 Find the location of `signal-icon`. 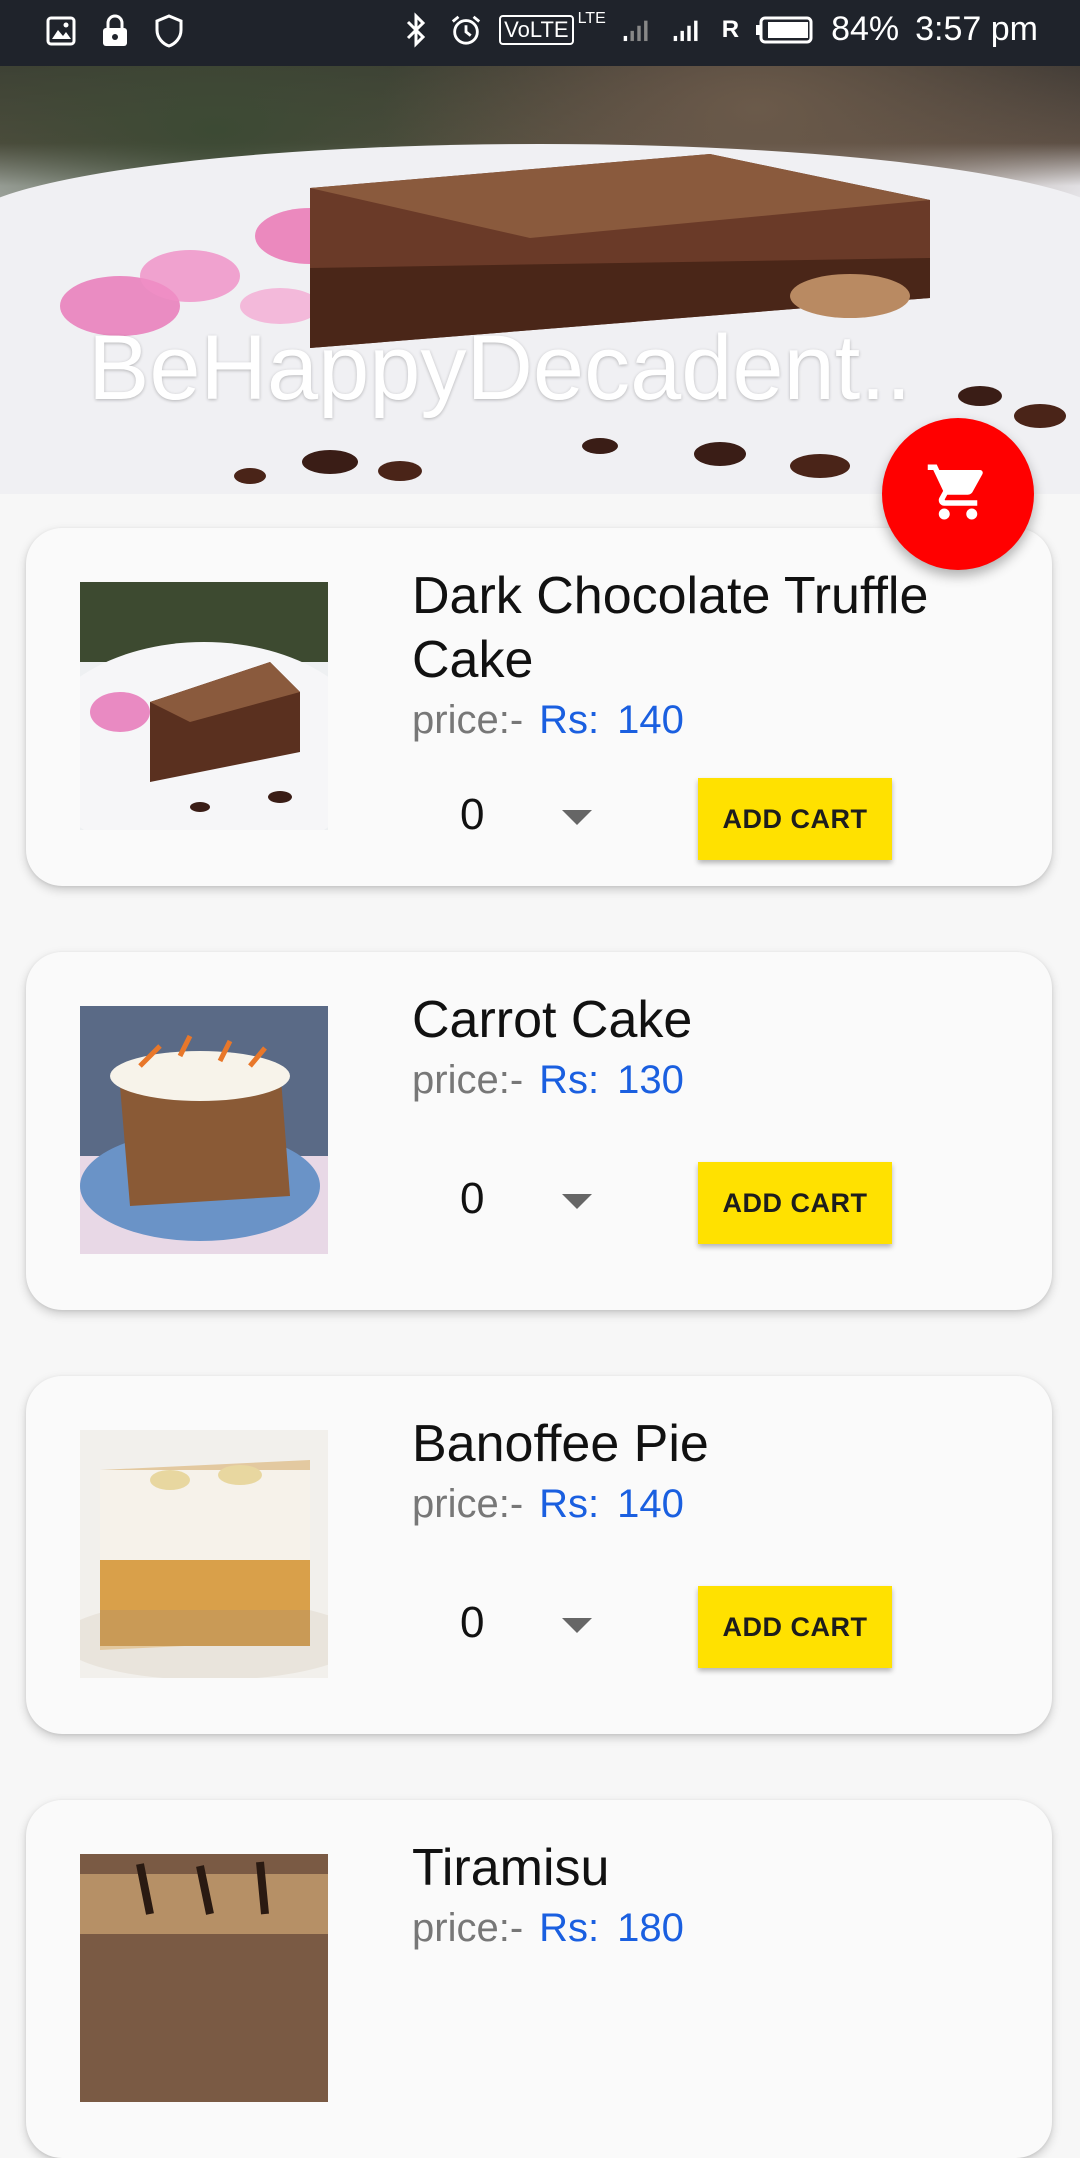

signal-icon is located at coordinates (639, 30).